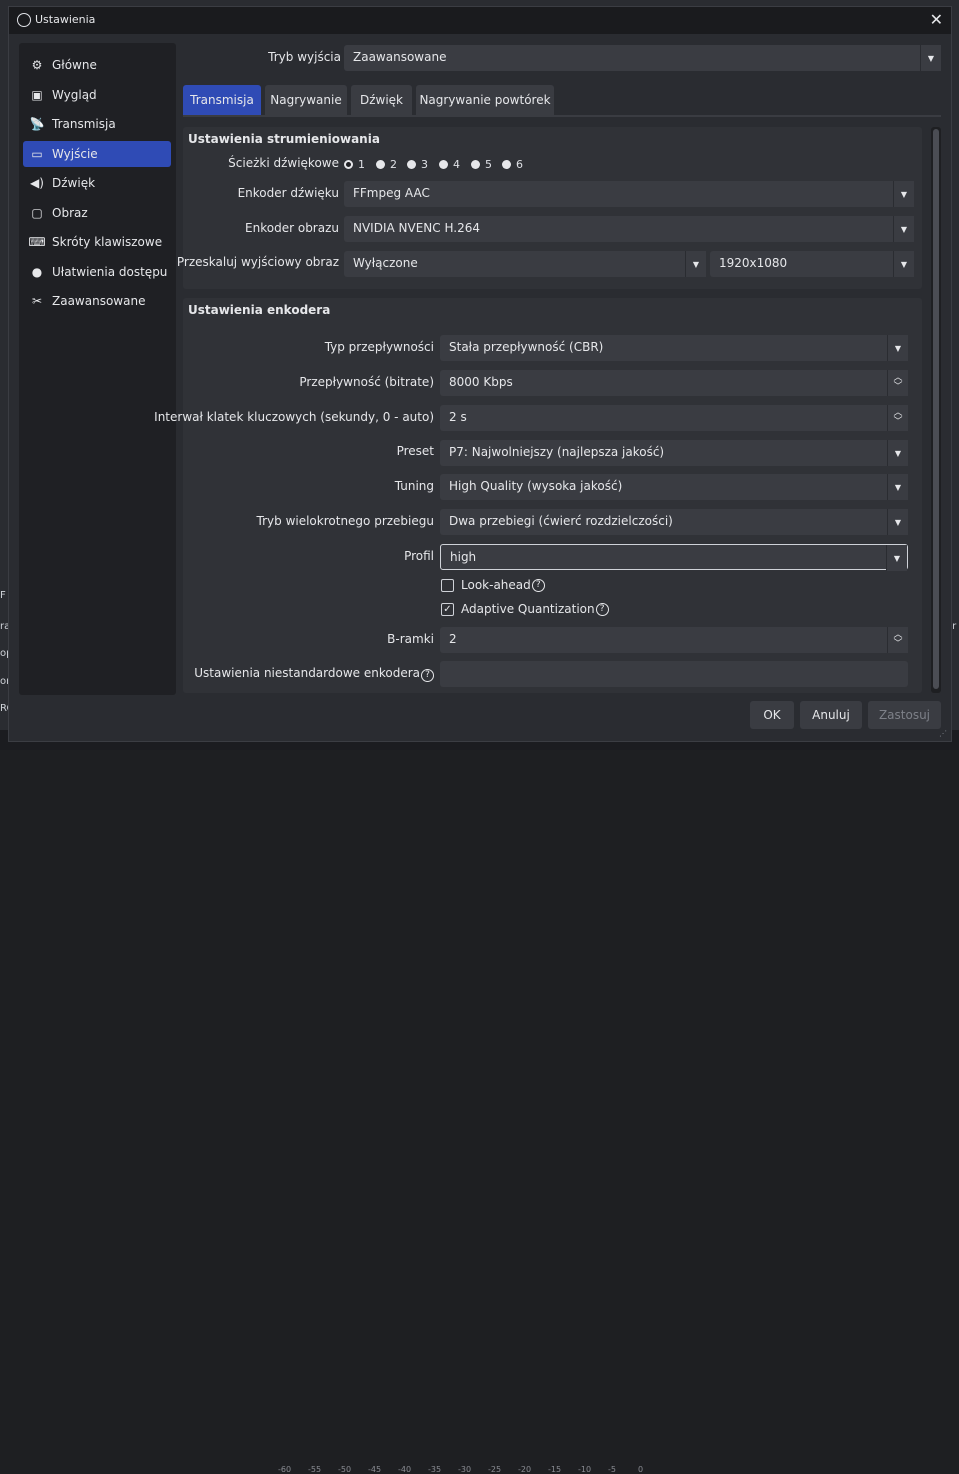  What do you see at coordinates (512, 164) in the screenshot?
I see `track-radio-6: 6` at bounding box center [512, 164].